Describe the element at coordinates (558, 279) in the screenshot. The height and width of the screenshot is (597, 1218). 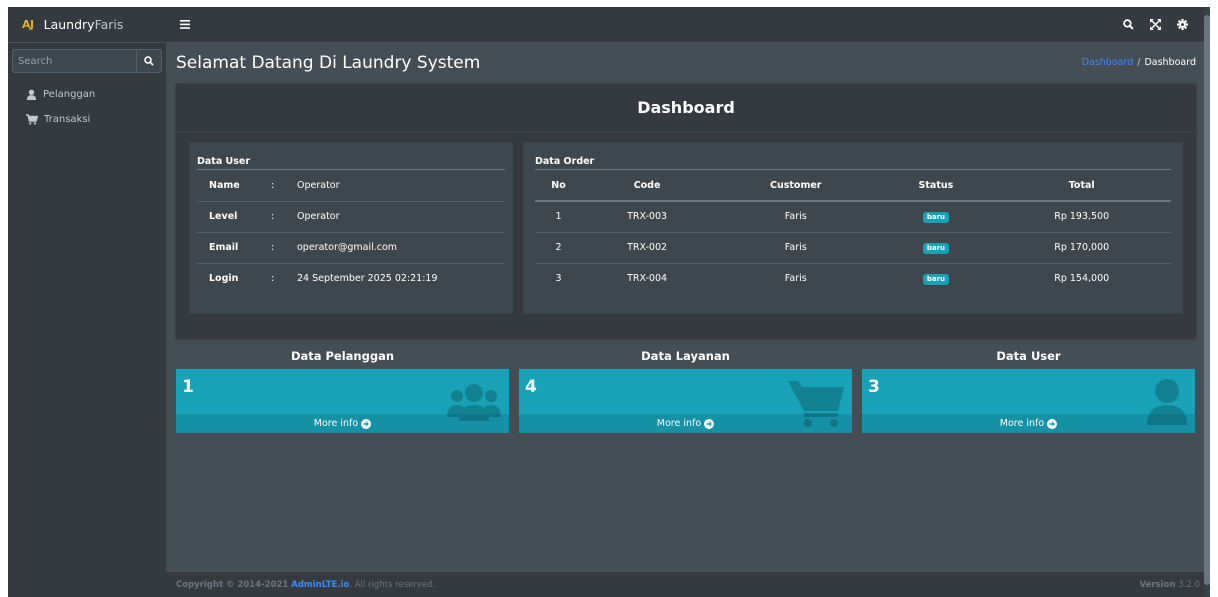
I see `order-no: 3` at that location.